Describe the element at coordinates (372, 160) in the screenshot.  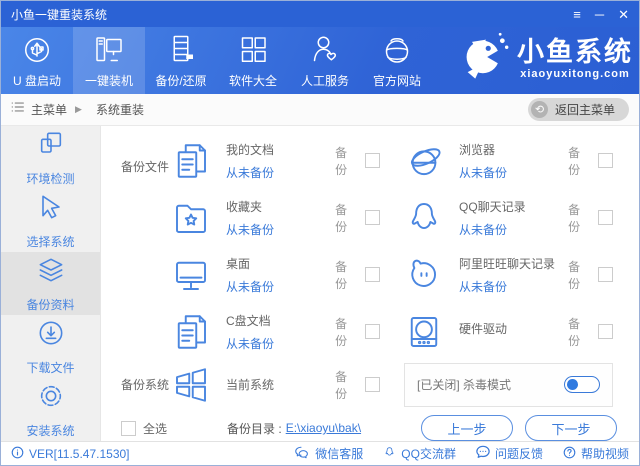
I see `backup-checkbox-my-documents` at that location.